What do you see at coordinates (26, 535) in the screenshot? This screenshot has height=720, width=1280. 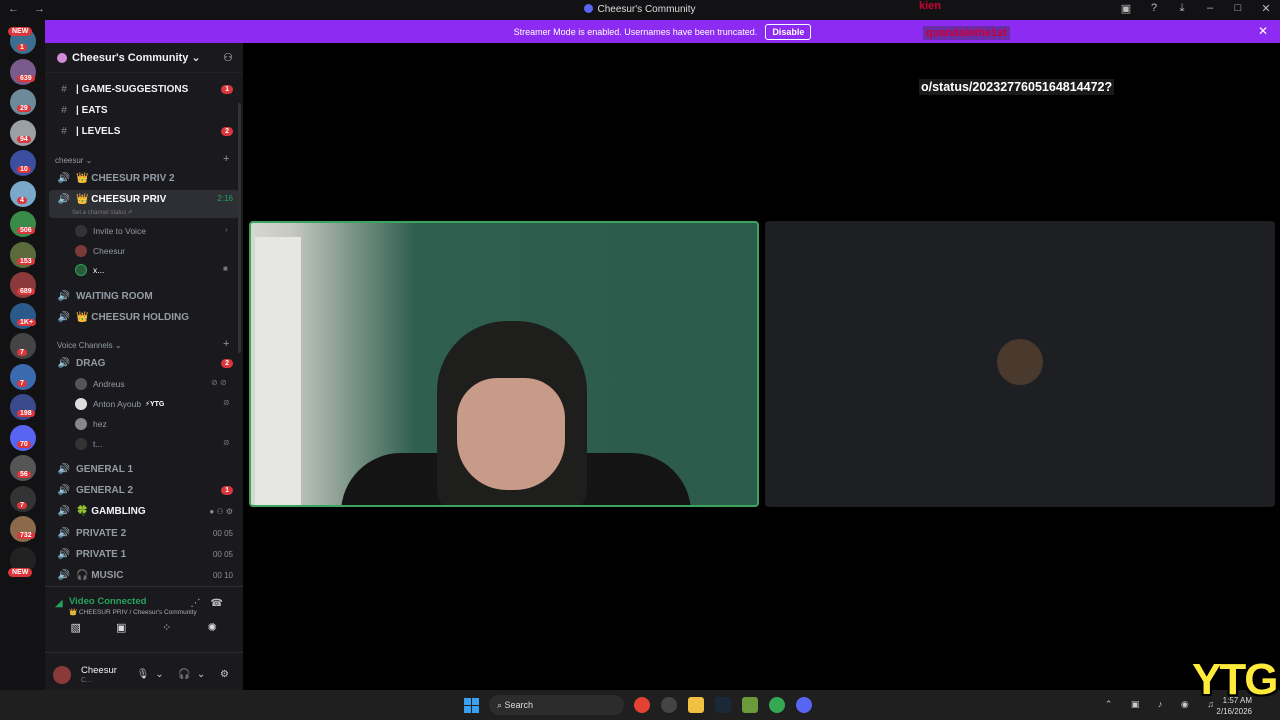 I see `server-mention-badge: 732` at bounding box center [26, 535].